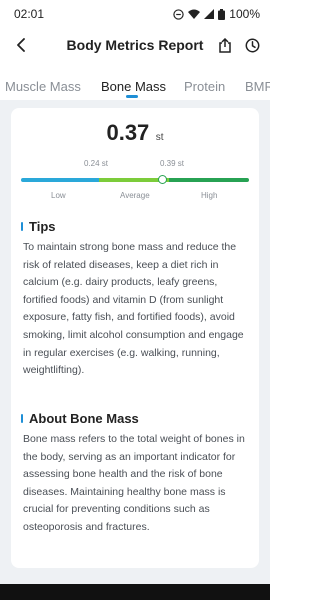 The image size is (320, 600). I want to click on metric-tabs: Muscle Mass Bone Mass Protein BMR, so click(135, 85).